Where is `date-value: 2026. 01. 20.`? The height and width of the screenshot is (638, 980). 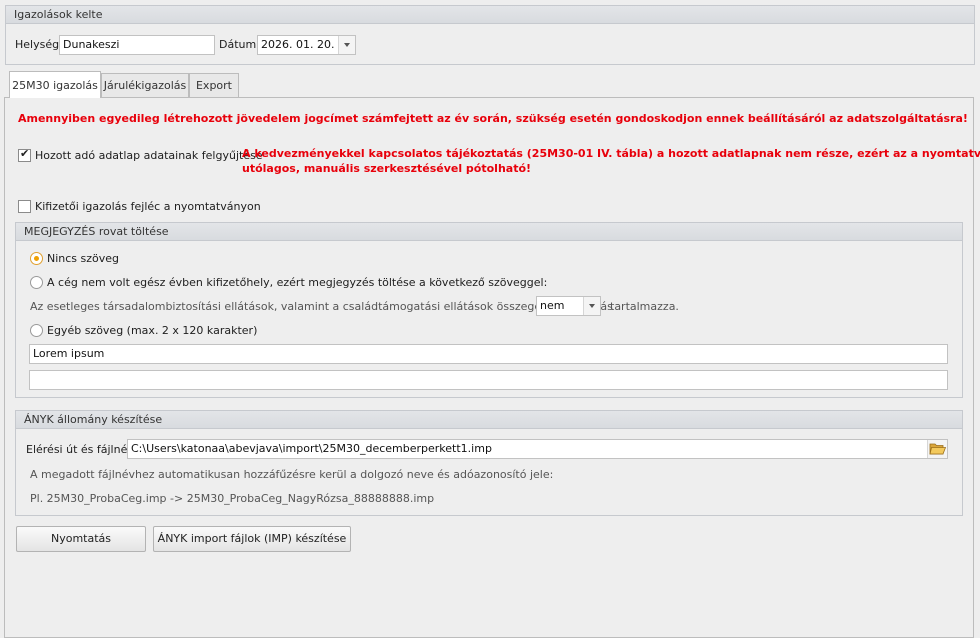
date-value: 2026. 01. 20. is located at coordinates (298, 44).